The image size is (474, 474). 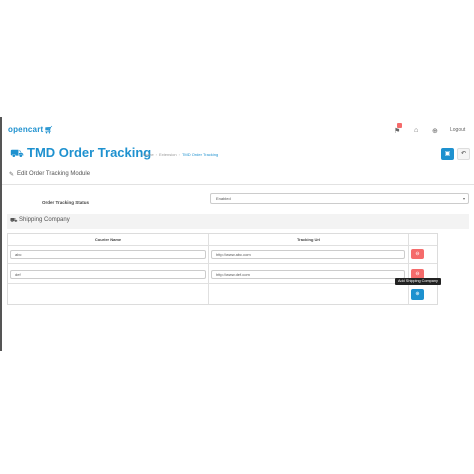 What do you see at coordinates (49, 130) in the screenshot?
I see `cart-icon: 🛒︎` at bounding box center [49, 130].